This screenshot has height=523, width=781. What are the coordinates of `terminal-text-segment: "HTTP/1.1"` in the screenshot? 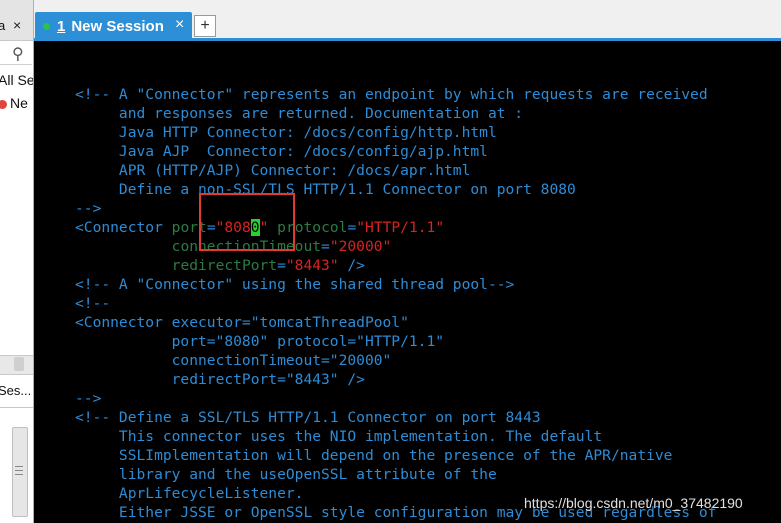 It's located at (400, 227).